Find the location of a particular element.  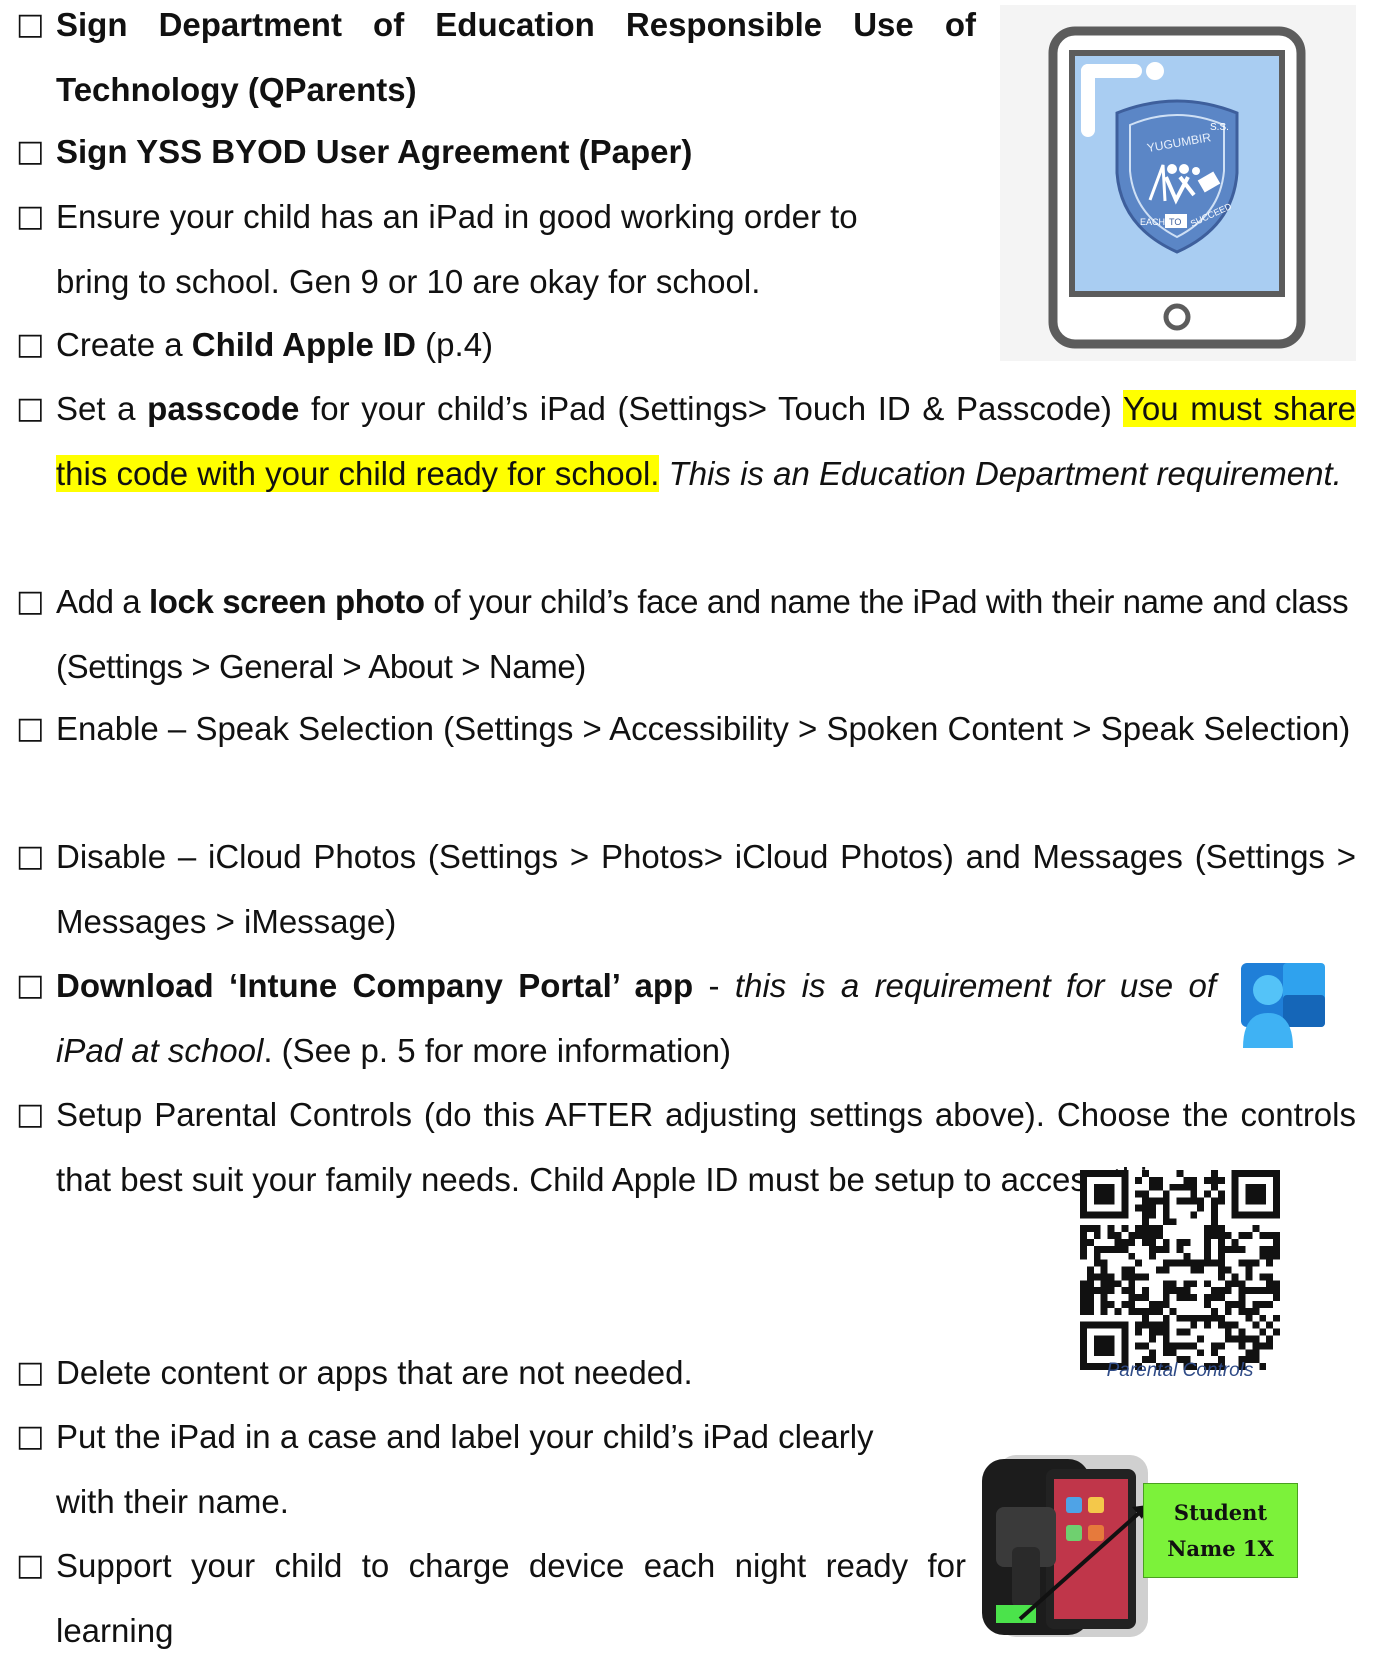

crest-motto-left: EACH is located at coordinates (1152, 222).